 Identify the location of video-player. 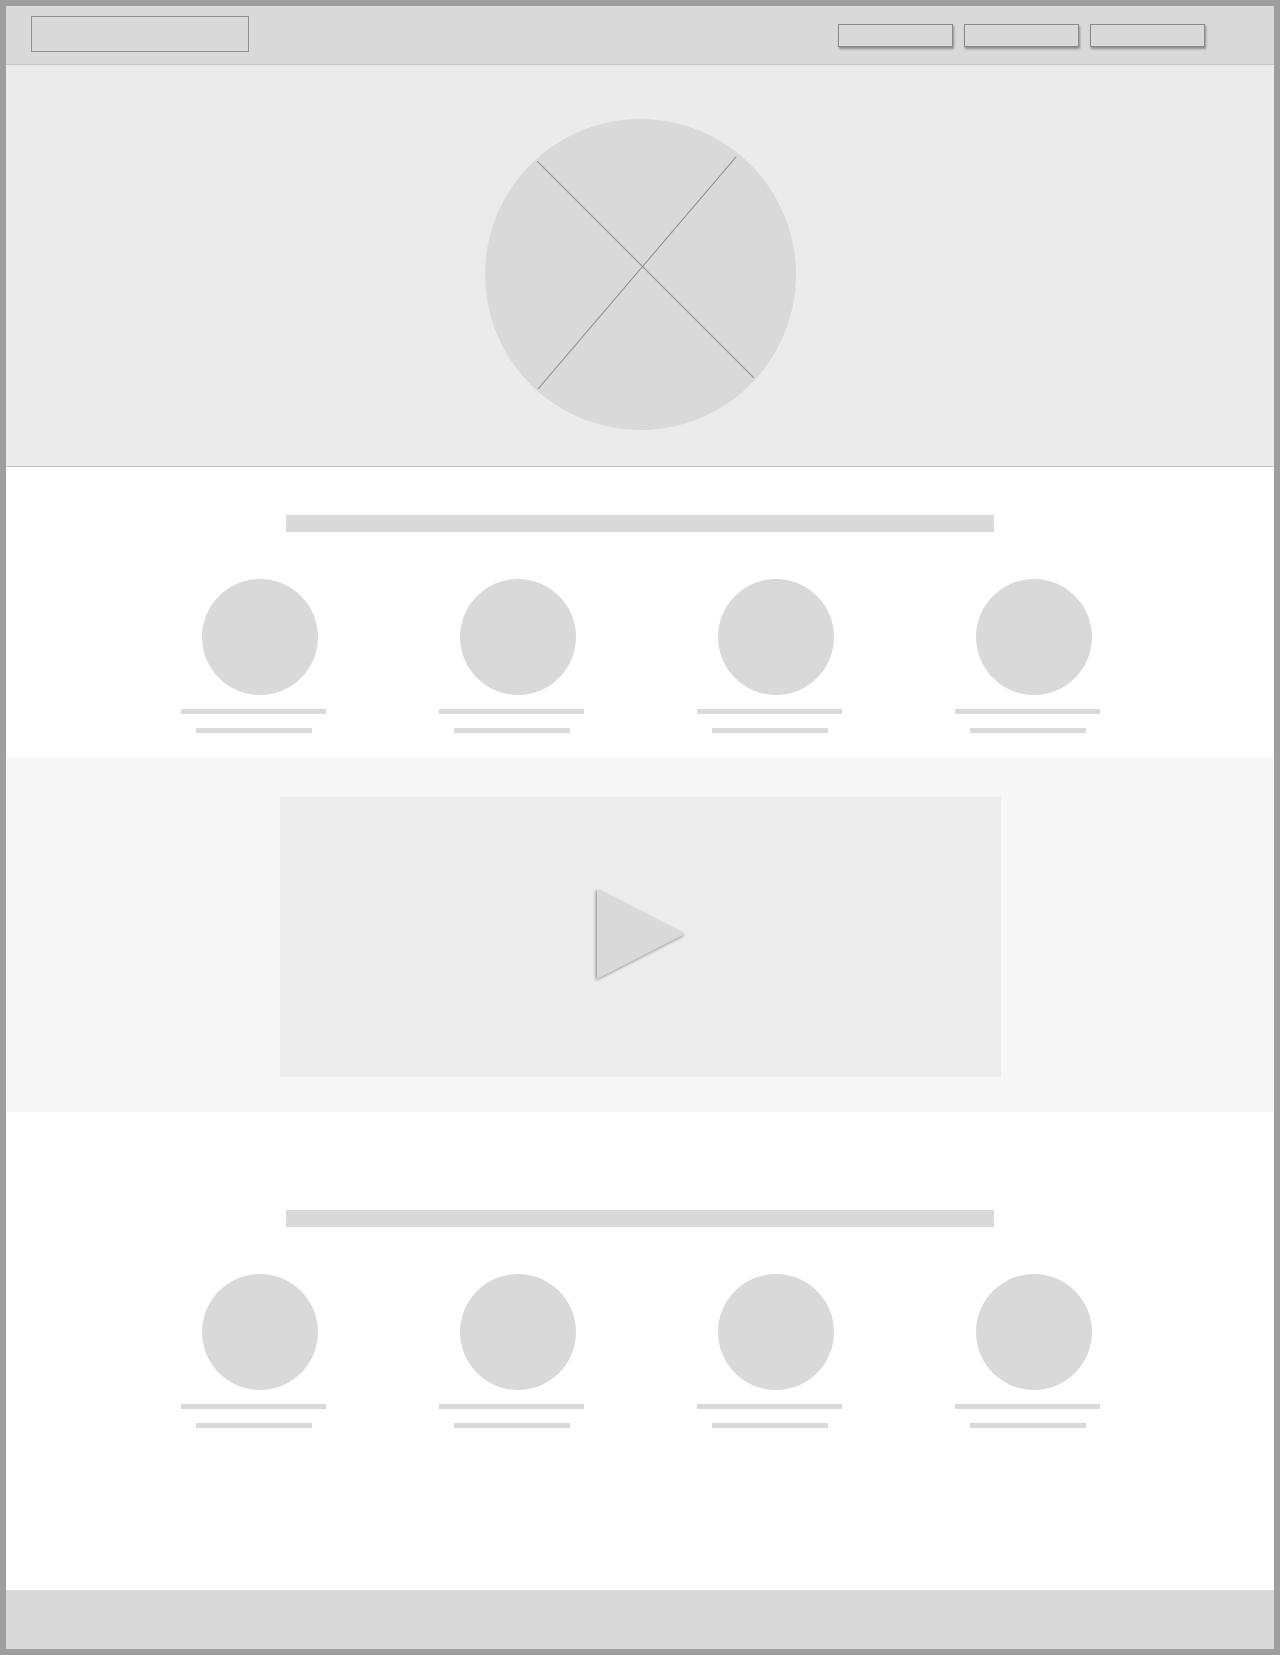
(640, 937).